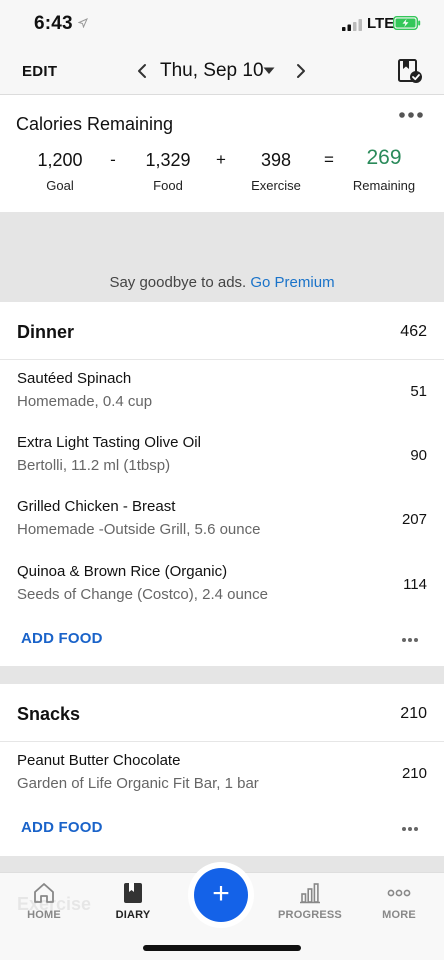  What do you see at coordinates (122, 571) in the screenshot?
I see `food-name: Quinoa & Brown Rice (Organic)` at bounding box center [122, 571].